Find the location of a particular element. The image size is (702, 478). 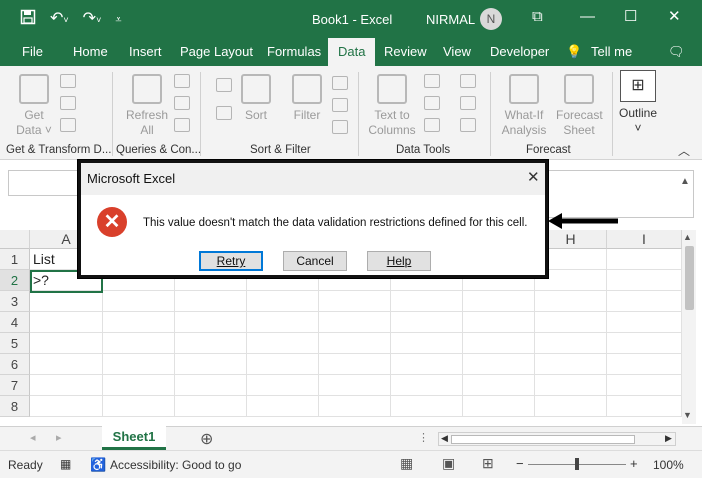

row-header-7: 7 is located at coordinates (15, 385).